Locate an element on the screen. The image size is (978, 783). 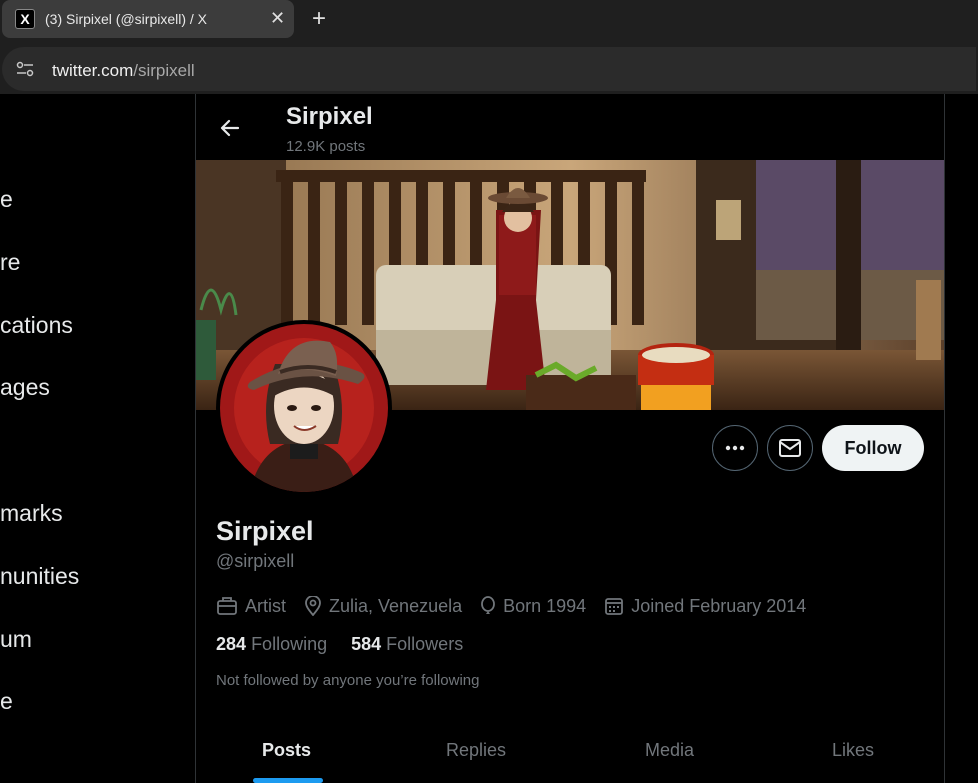
message-button is located at coordinates (790, 448).